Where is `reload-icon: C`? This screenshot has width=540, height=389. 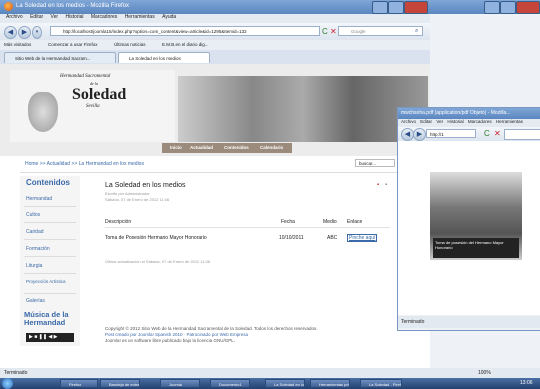
reload-icon: C is located at coordinates (325, 31).